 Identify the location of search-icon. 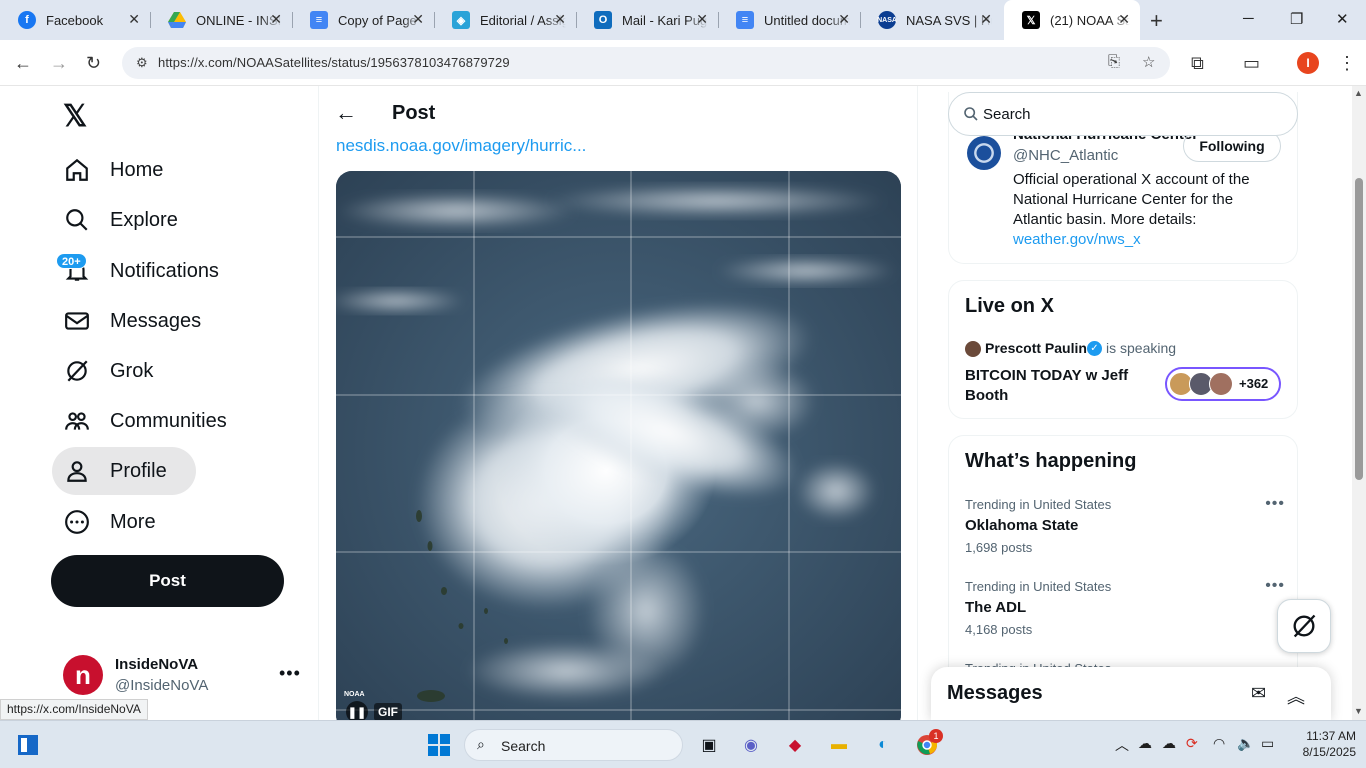
(77, 220).